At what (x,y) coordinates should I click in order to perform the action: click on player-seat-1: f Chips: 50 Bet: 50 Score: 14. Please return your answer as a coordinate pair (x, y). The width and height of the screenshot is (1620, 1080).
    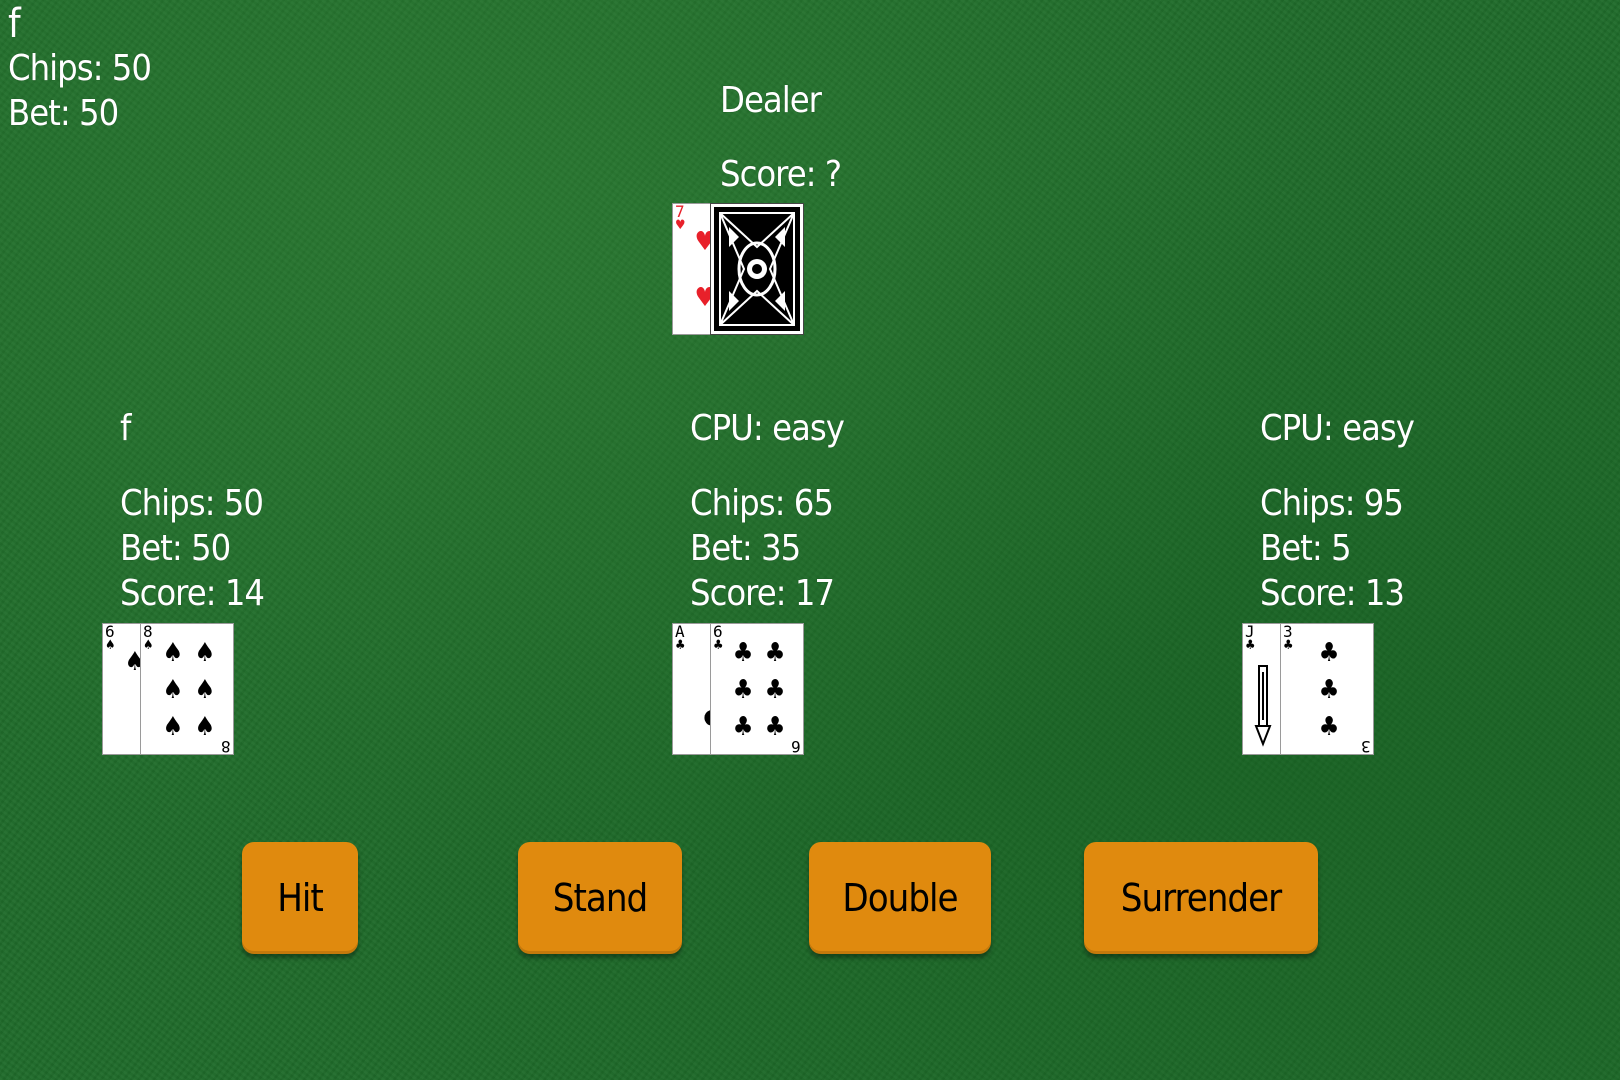
    Looking at the image, I should click on (192, 511).